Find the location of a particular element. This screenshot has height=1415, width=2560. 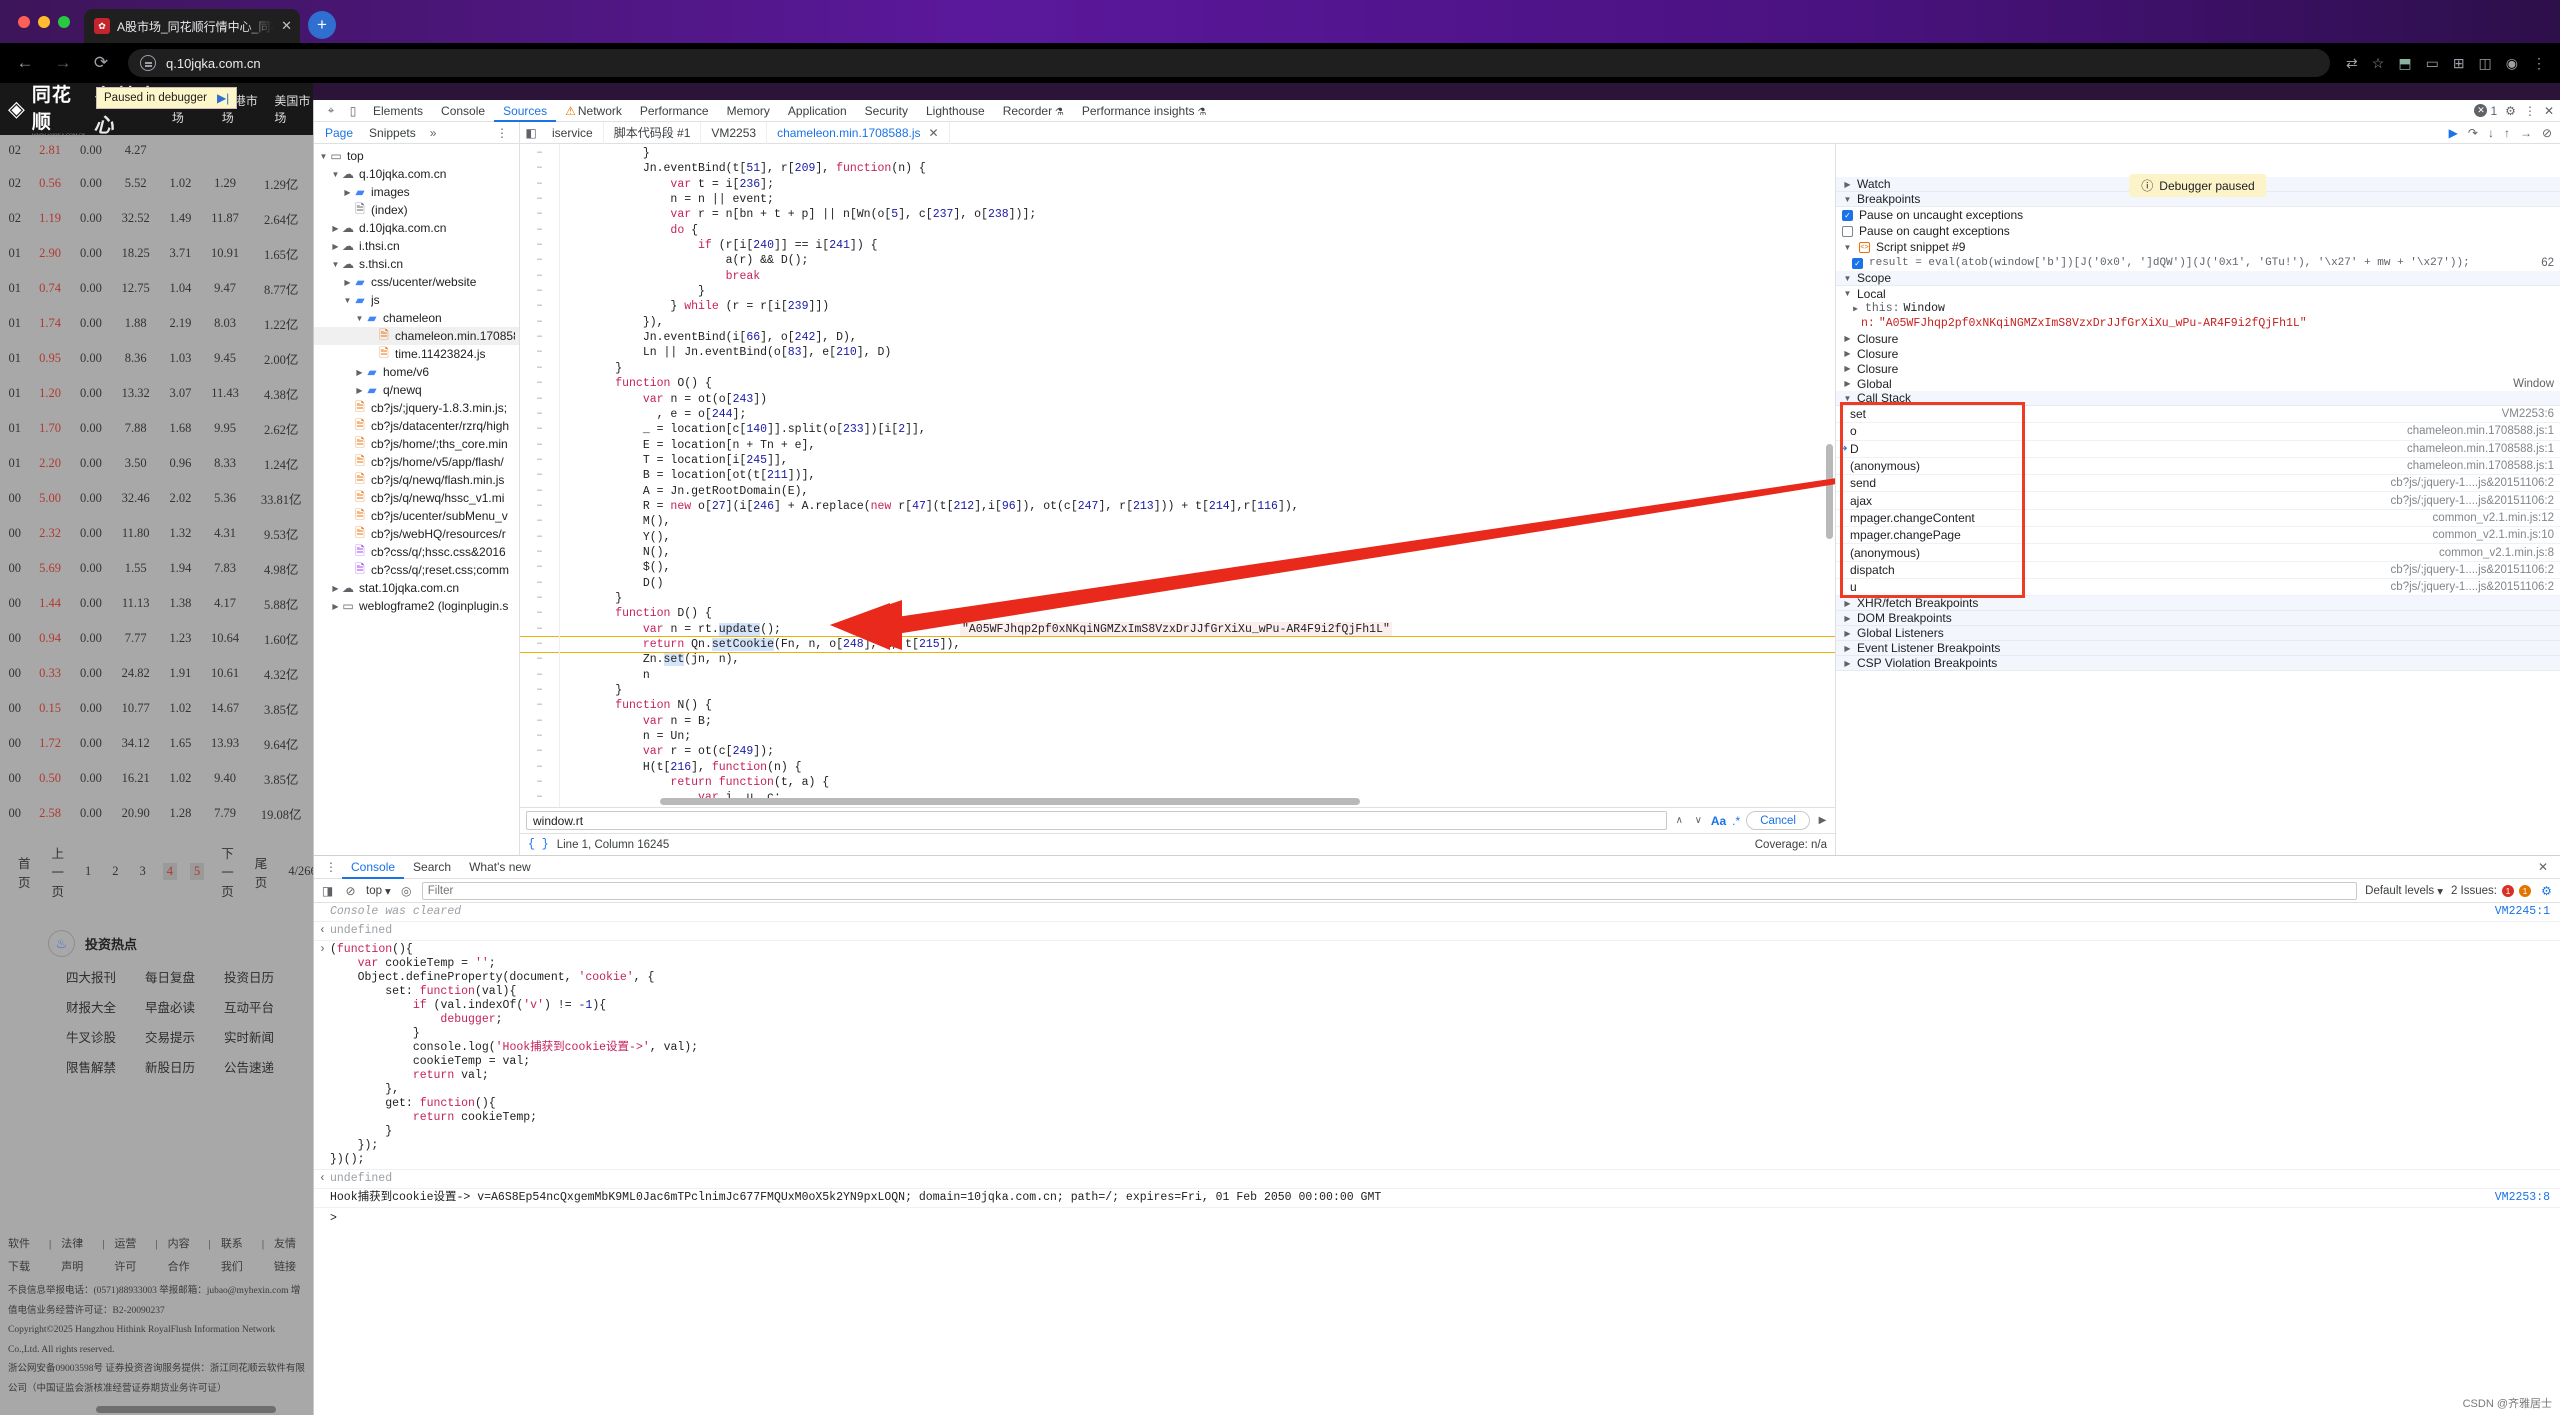

promo-link: 财报大全 is located at coordinates (105, 1006).